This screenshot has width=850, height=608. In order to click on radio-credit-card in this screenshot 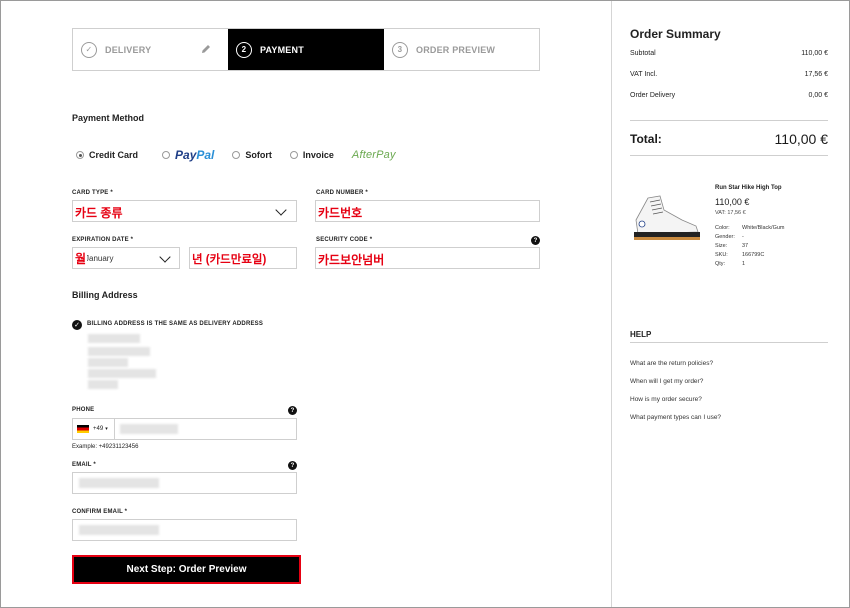, I will do `click(80, 155)`.